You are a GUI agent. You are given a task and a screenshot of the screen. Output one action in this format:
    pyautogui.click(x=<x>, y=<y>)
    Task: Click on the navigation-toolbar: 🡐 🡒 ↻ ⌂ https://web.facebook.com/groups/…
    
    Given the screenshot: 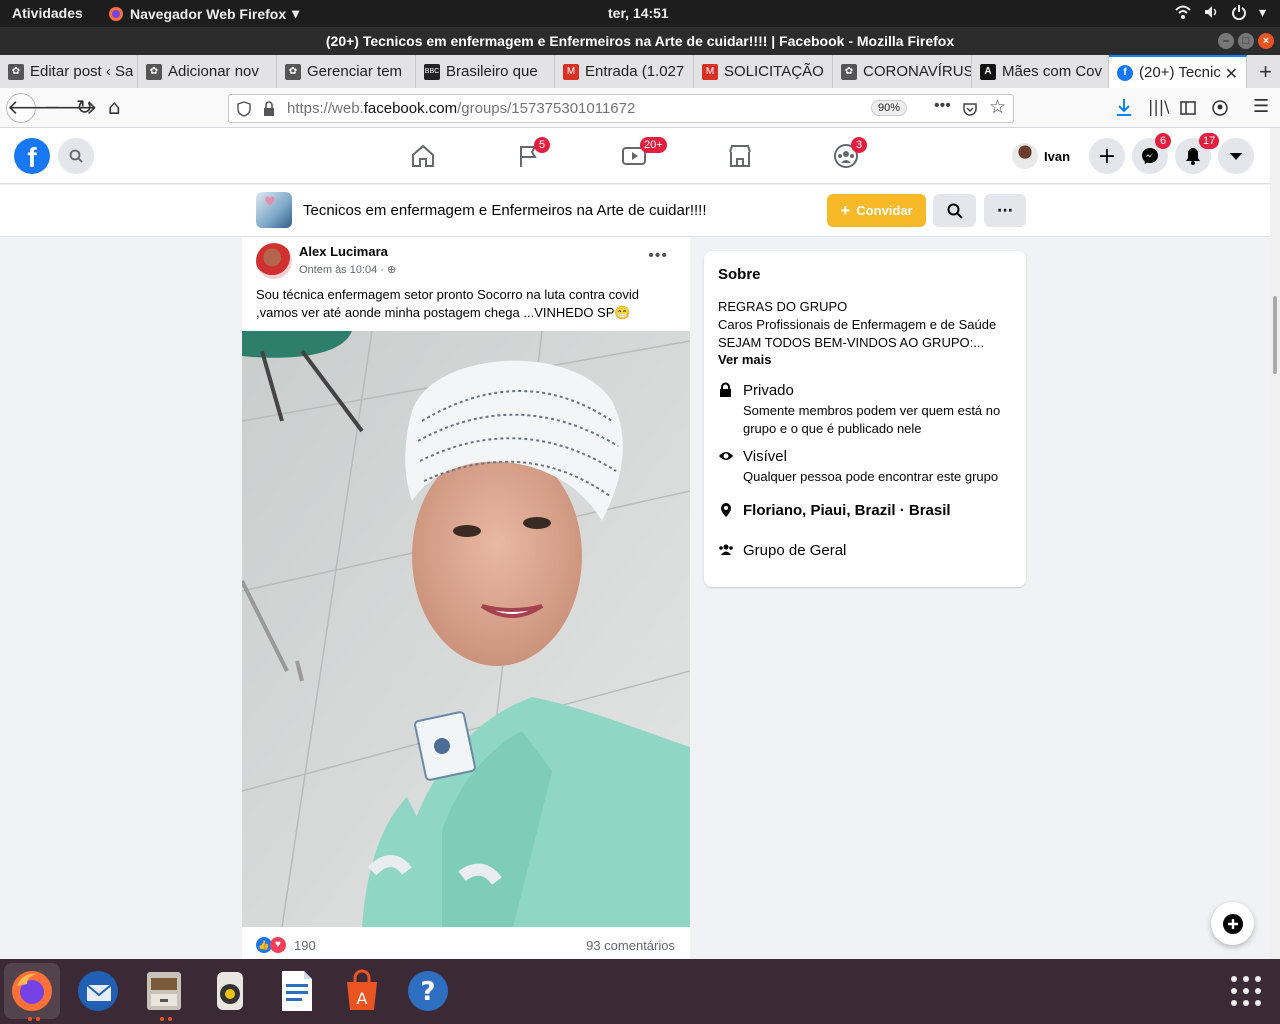 What is the action you would take?
    pyautogui.click(x=640, y=108)
    